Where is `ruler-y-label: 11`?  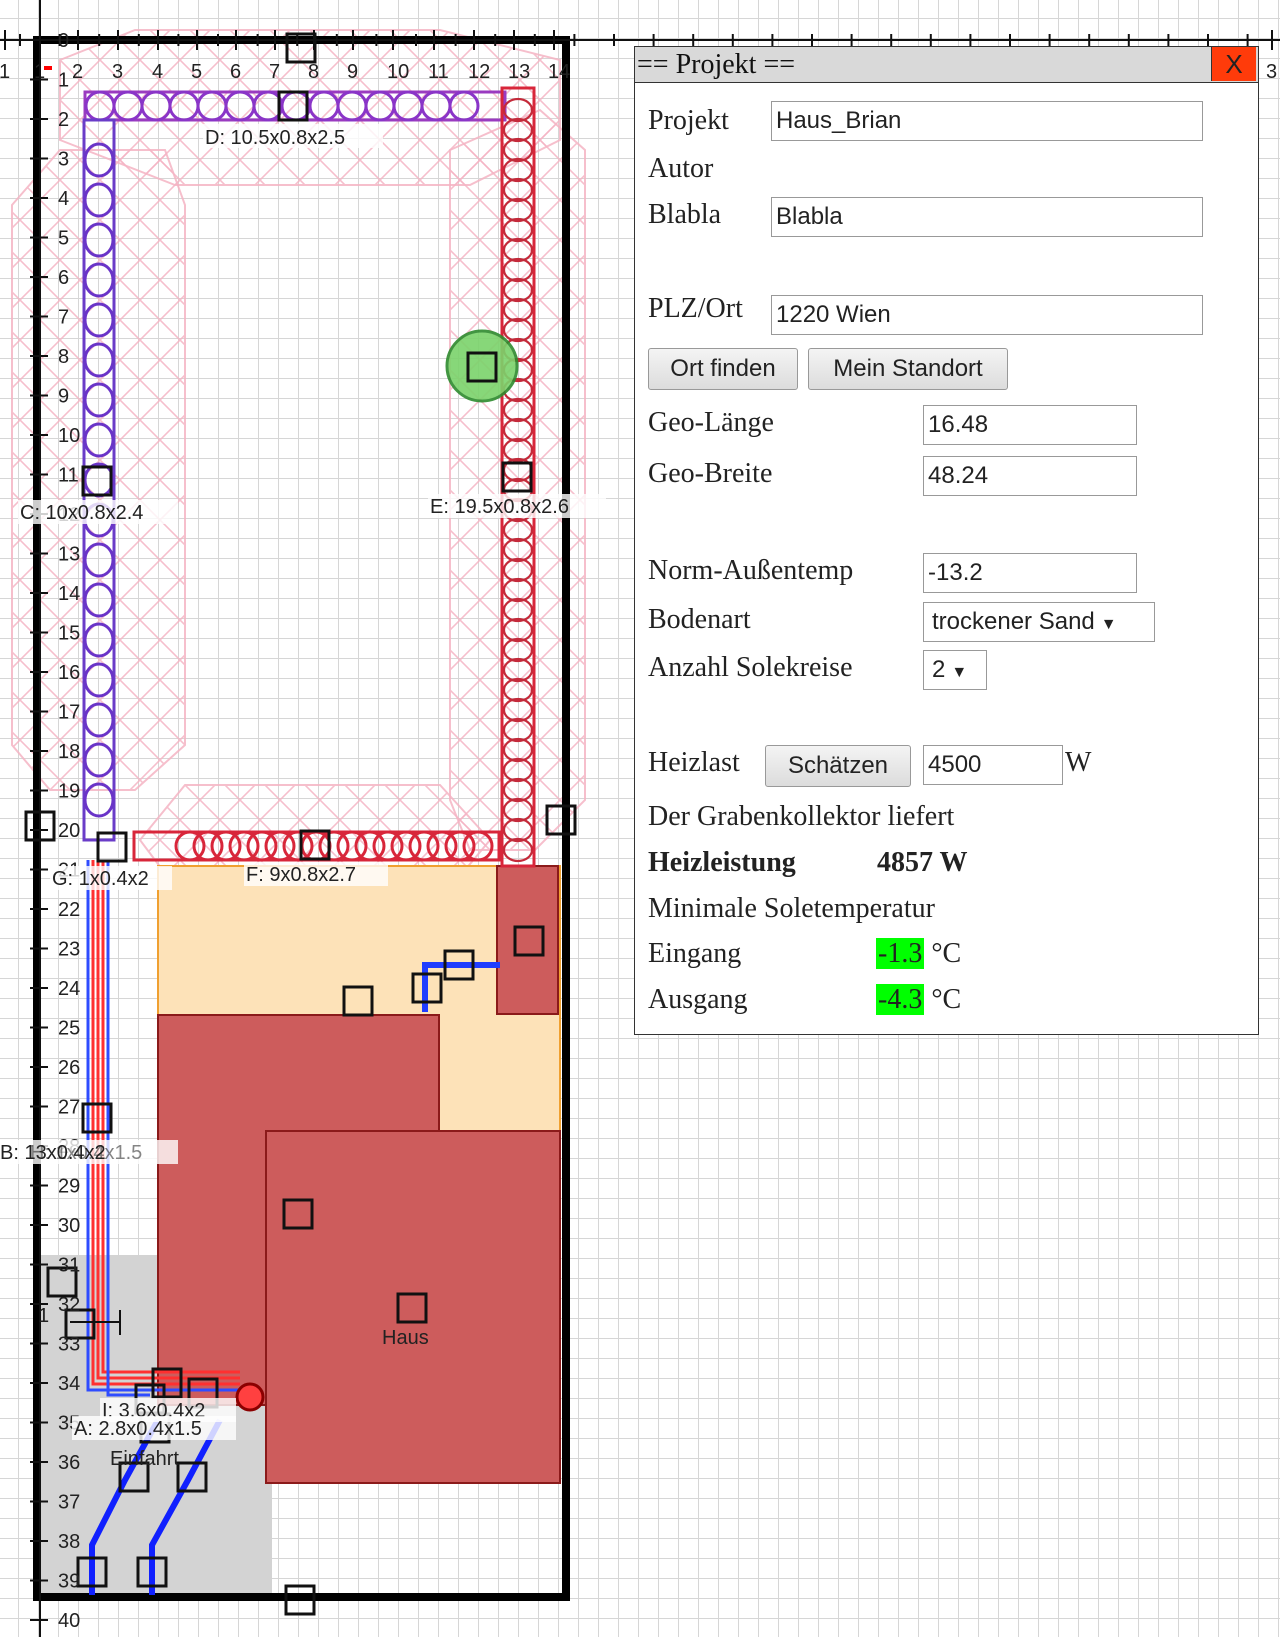 ruler-y-label: 11 is located at coordinates (68, 476).